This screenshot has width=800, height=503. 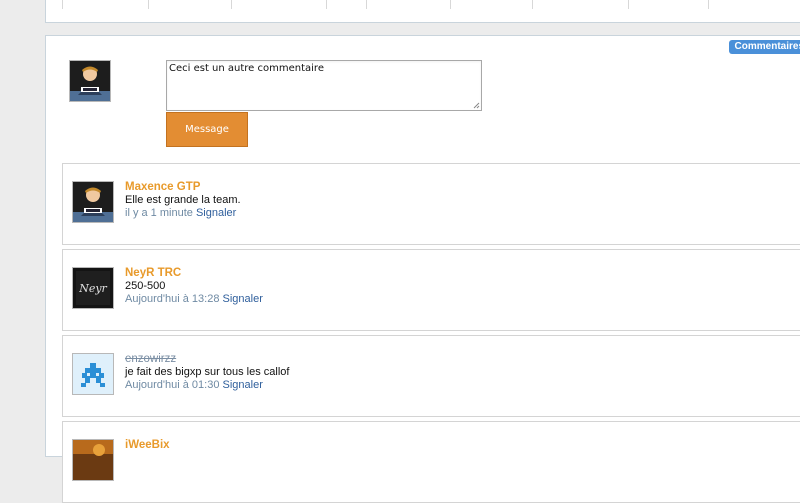 What do you see at coordinates (207, 129) in the screenshot?
I see `send-message-button: Message` at bounding box center [207, 129].